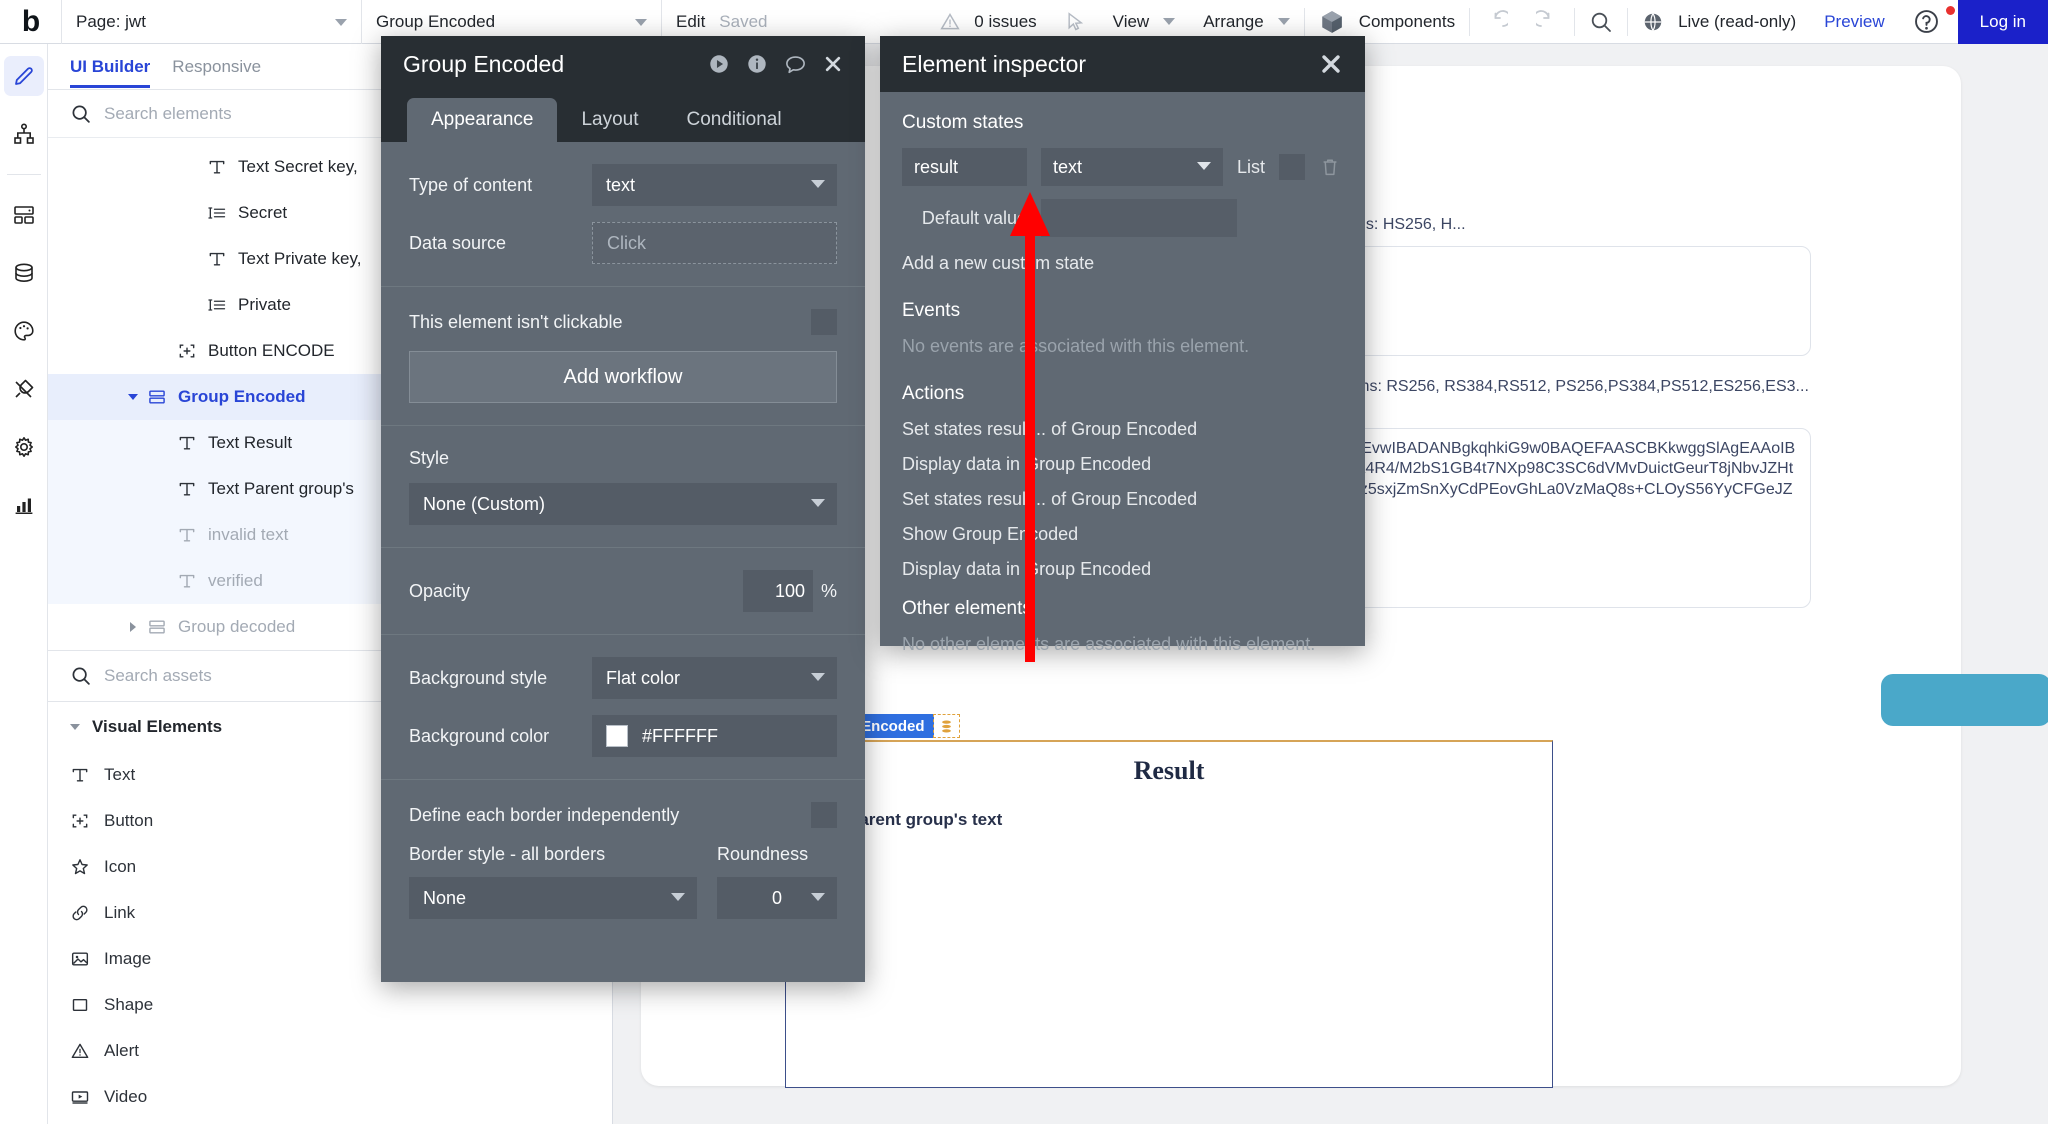 The image size is (2048, 1124). I want to click on palette-item: Alert, so click(330, 1051).